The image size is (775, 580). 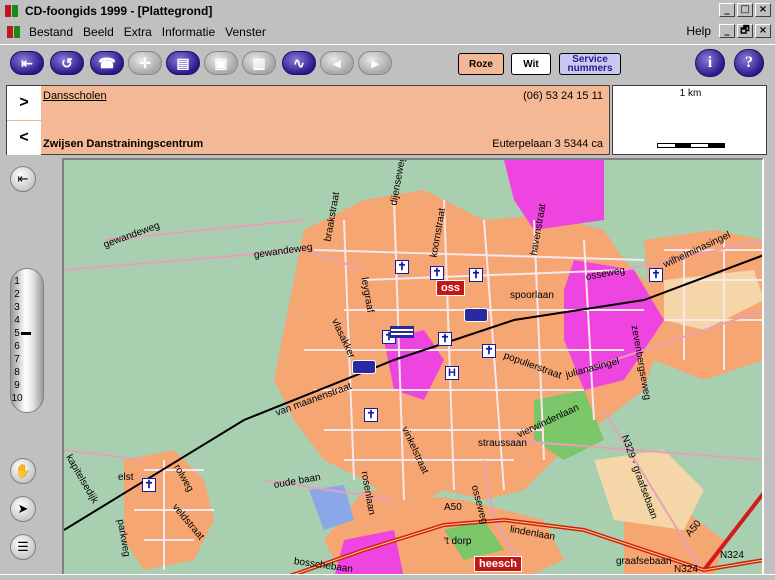 What do you see at coordinates (26, 333) in the screenshot?
I see `zoom-indicator` at bounding box center [26, 333].